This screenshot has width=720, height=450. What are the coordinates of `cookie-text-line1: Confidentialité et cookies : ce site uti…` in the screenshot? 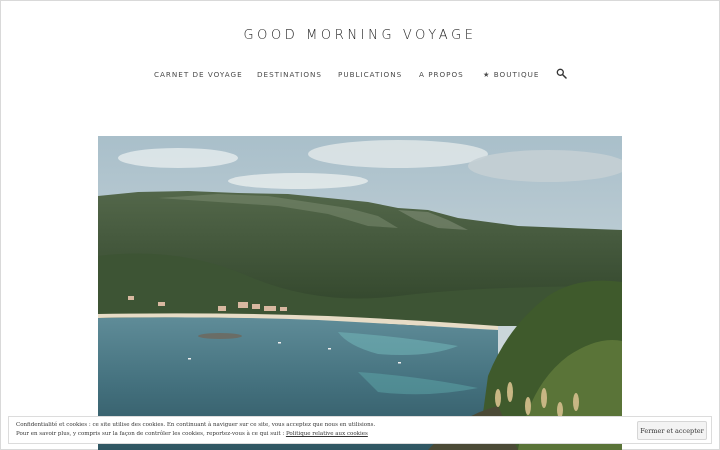 It's located at (196, 425).